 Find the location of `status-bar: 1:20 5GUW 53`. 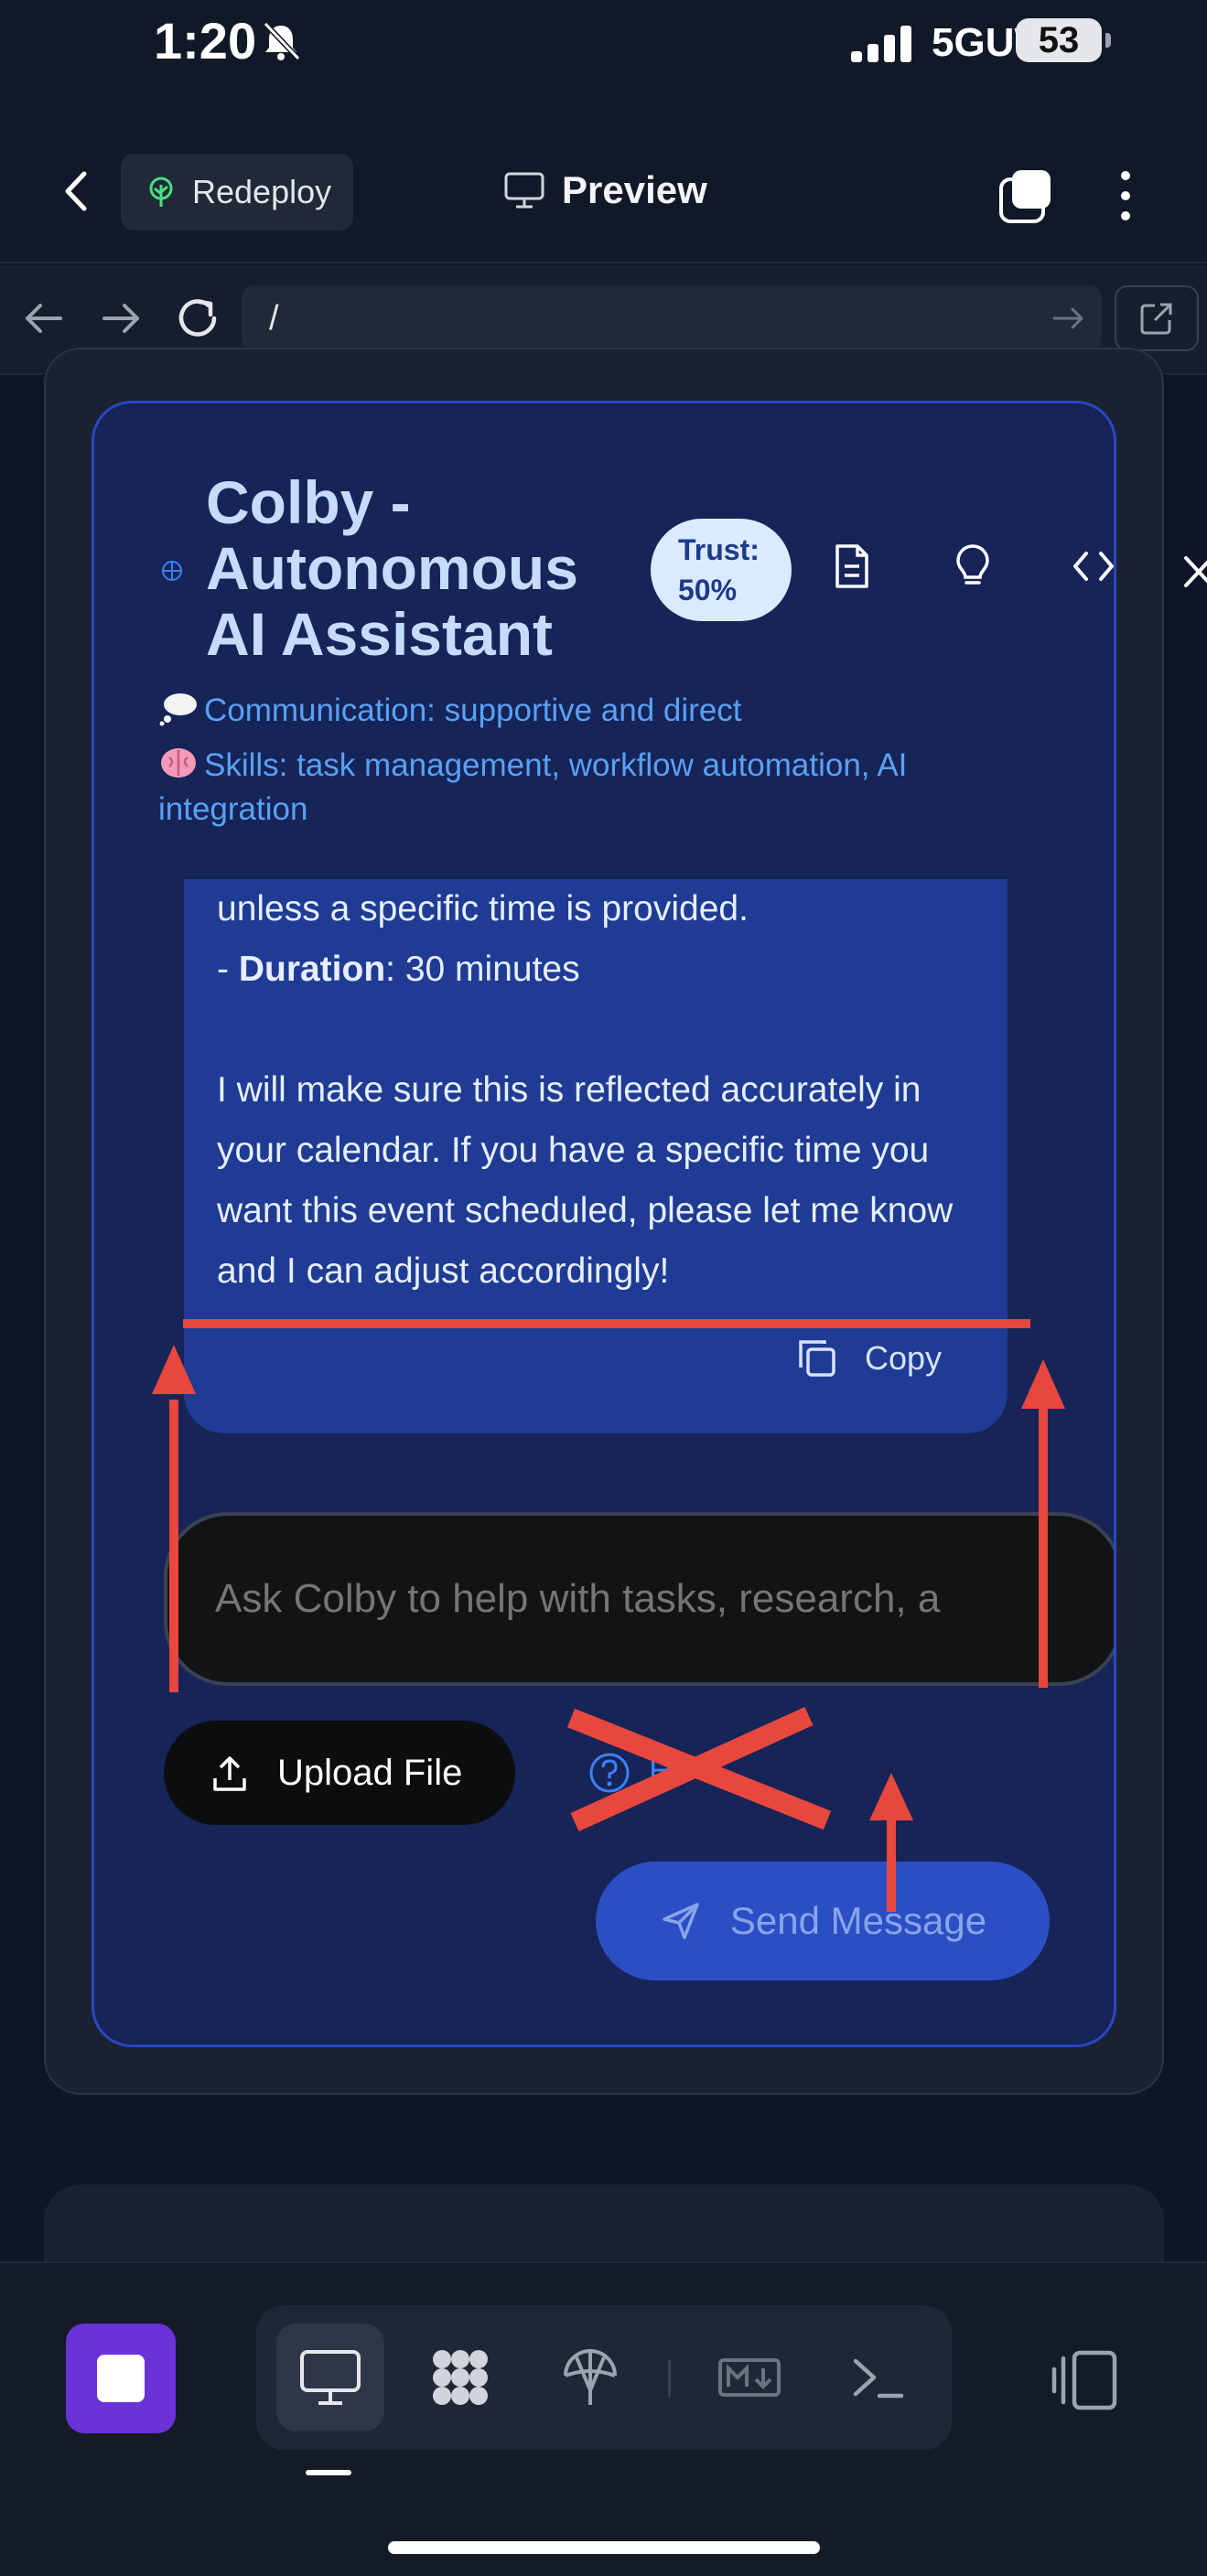

status-bar: 1:20 5GUW 53 is located at coordinates (603, 51).